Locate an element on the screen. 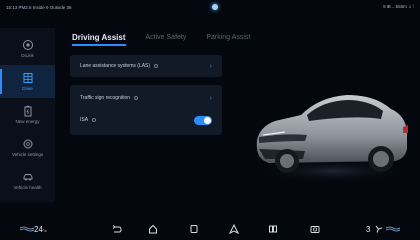  sidebar-item-vehicle-settings: Vehicle settings is located at coordinates (27, 147).